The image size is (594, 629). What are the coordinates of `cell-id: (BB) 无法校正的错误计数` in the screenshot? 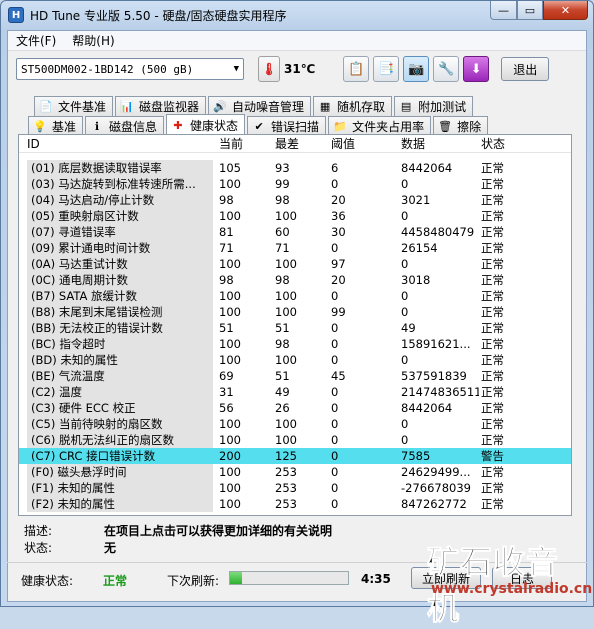 It's located at (120, 328).